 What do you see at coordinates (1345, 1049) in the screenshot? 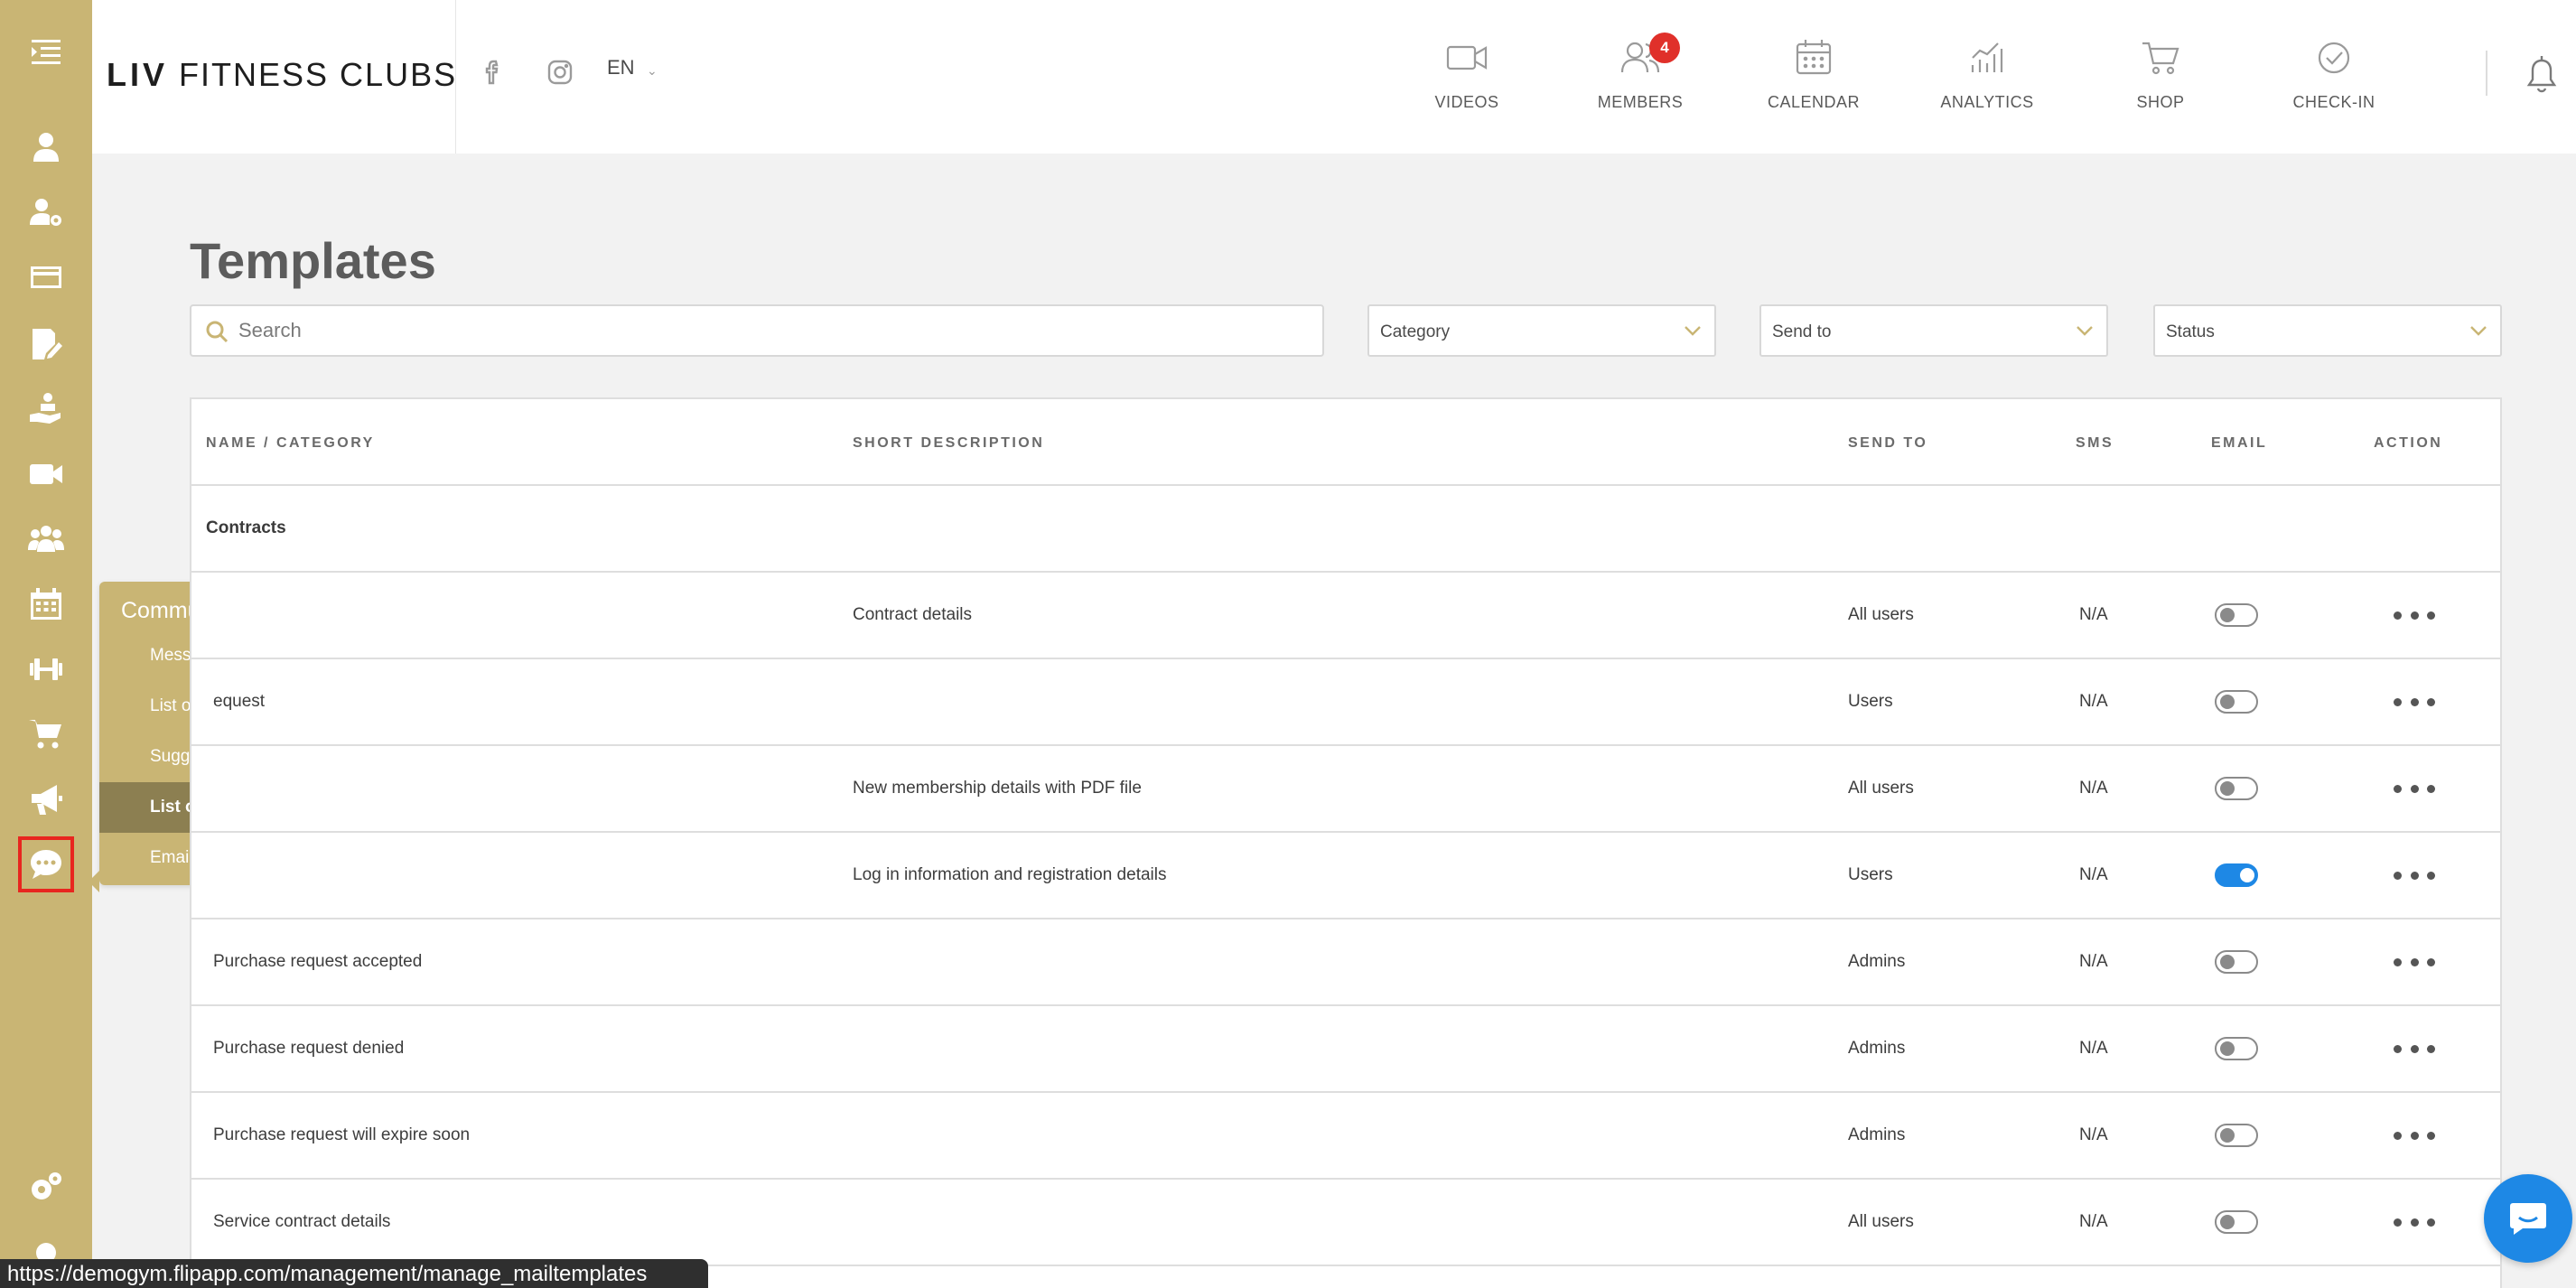
I see `table-row: Purchase request denied Admins N/A` at bounding box center [1345, 1049].